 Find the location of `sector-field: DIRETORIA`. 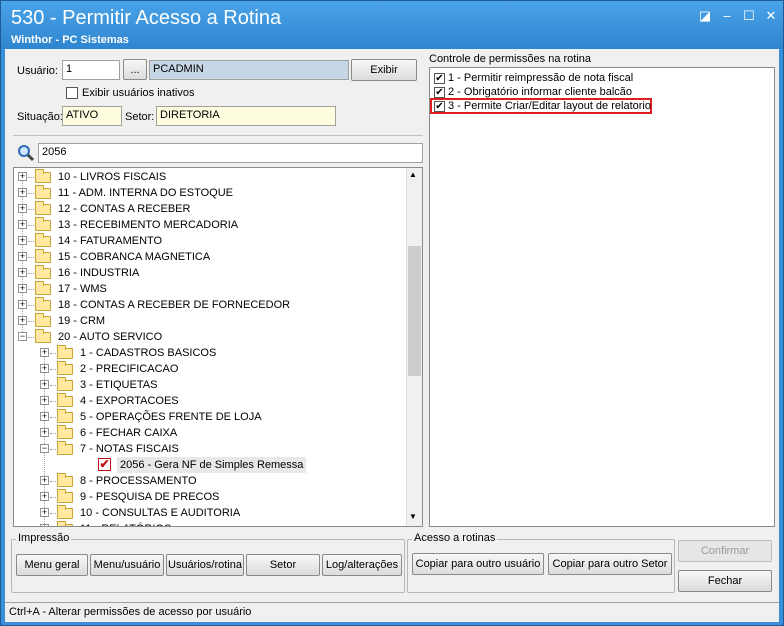

sector-field: DIRETORIA is located at coordinates (246, 116).